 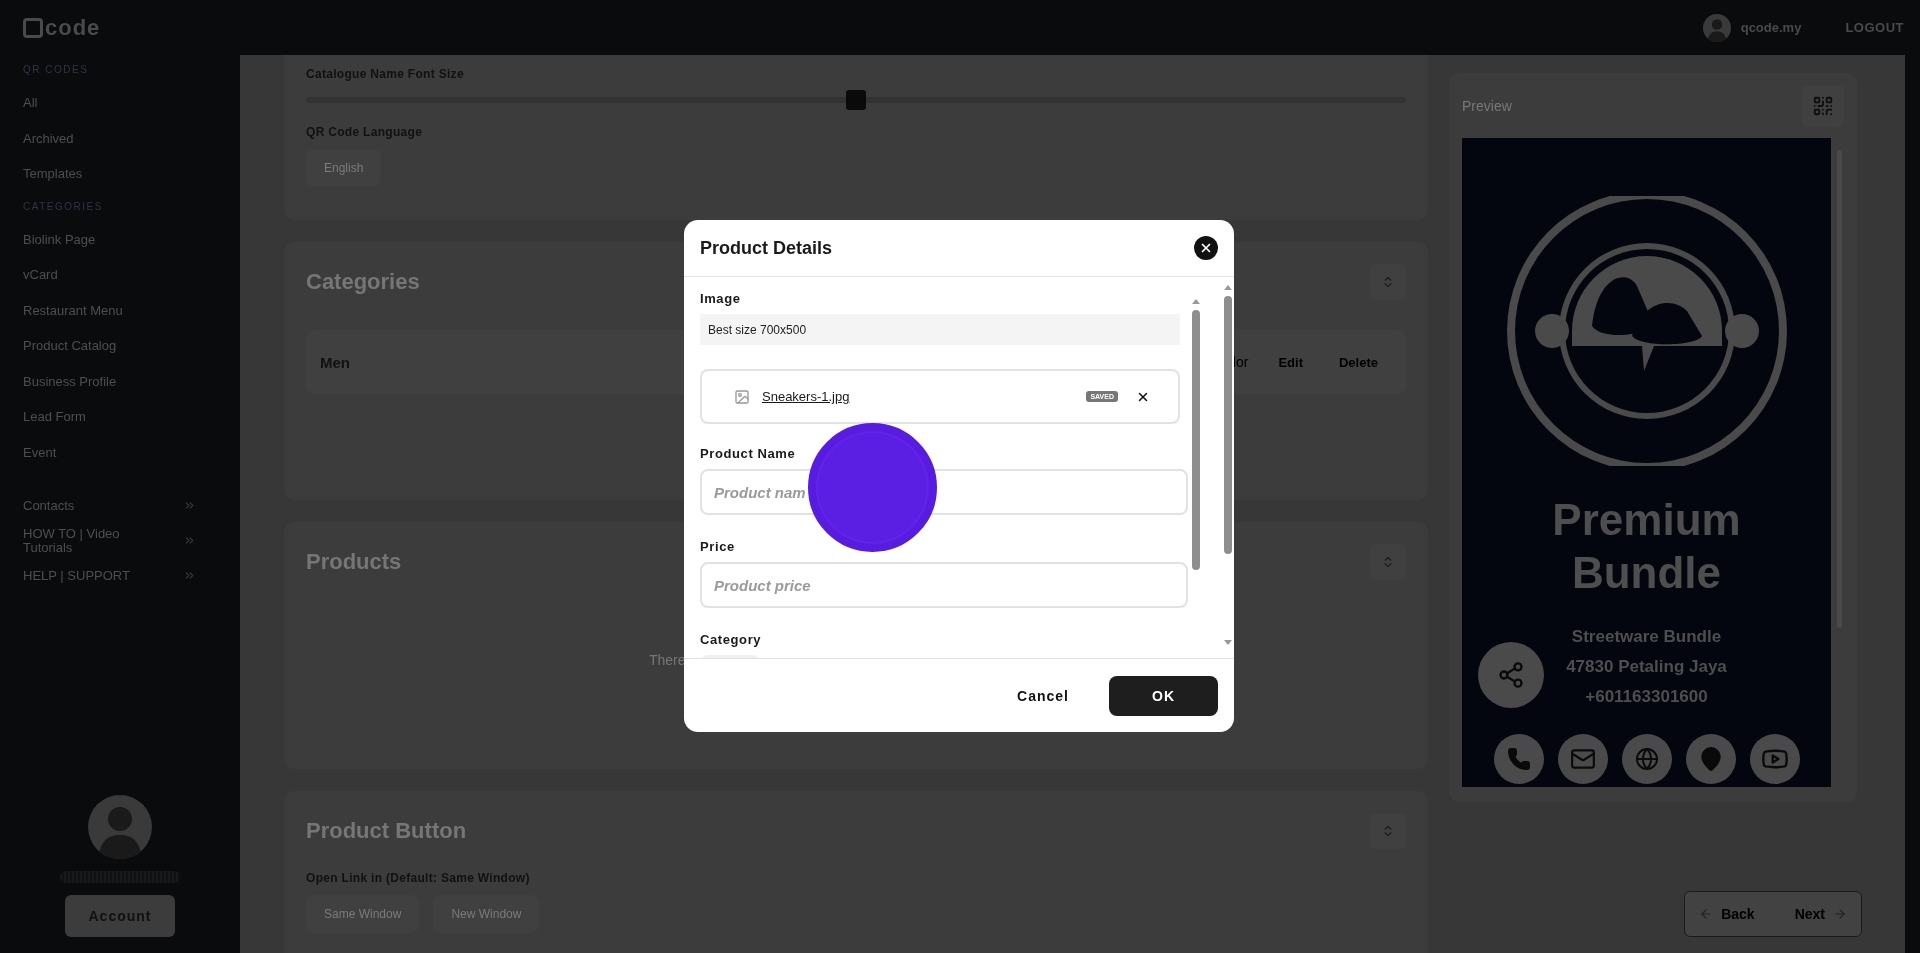 I want to click on next-button: Next, so click(x=1820, y=914).